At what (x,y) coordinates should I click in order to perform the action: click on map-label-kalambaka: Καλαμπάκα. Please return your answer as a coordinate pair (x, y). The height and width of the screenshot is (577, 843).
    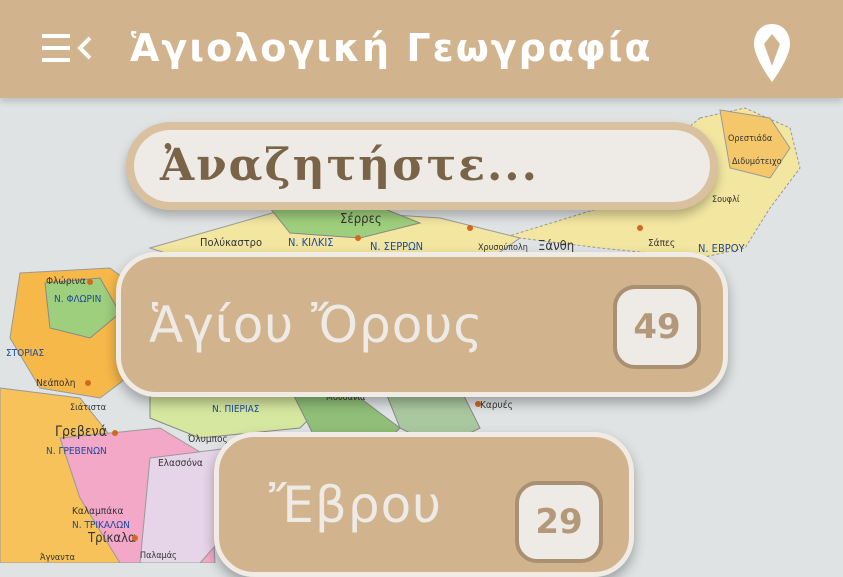
    Looking at the image, I should click on (97, 511).